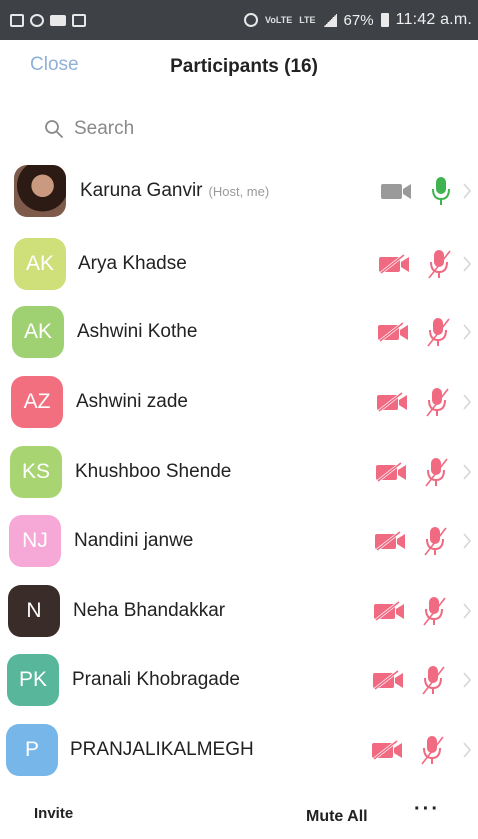  Describe the element at coordinates (239, 611) in the screenshot. I see `participant-row: N Neha Bhandakkar` at that location.